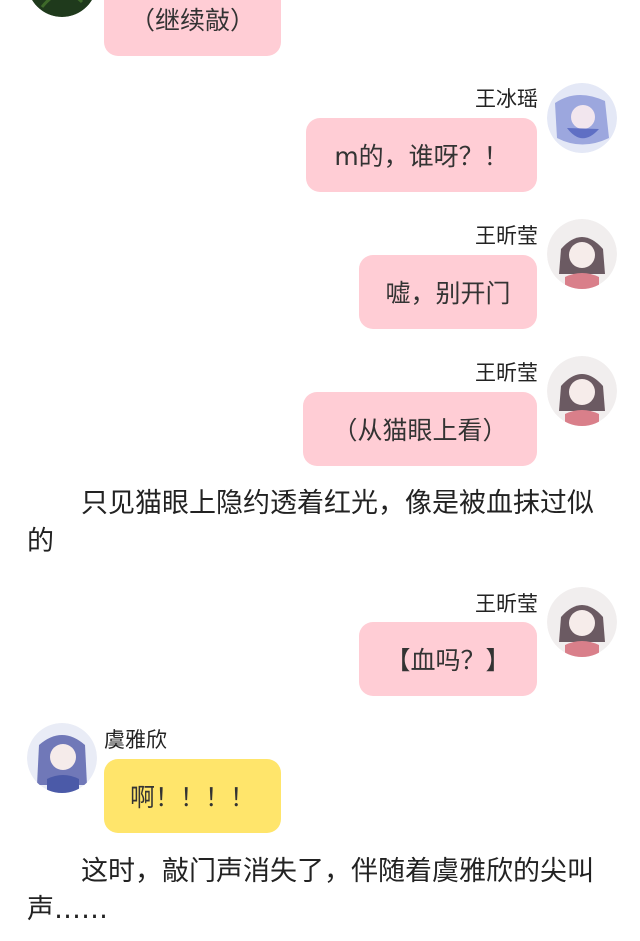 This screenshot has height=941, width=640. Describe the element at coordinates (420, 429) in the screenshot. I see `message-bubble: （从猫眼上看）` at that location.